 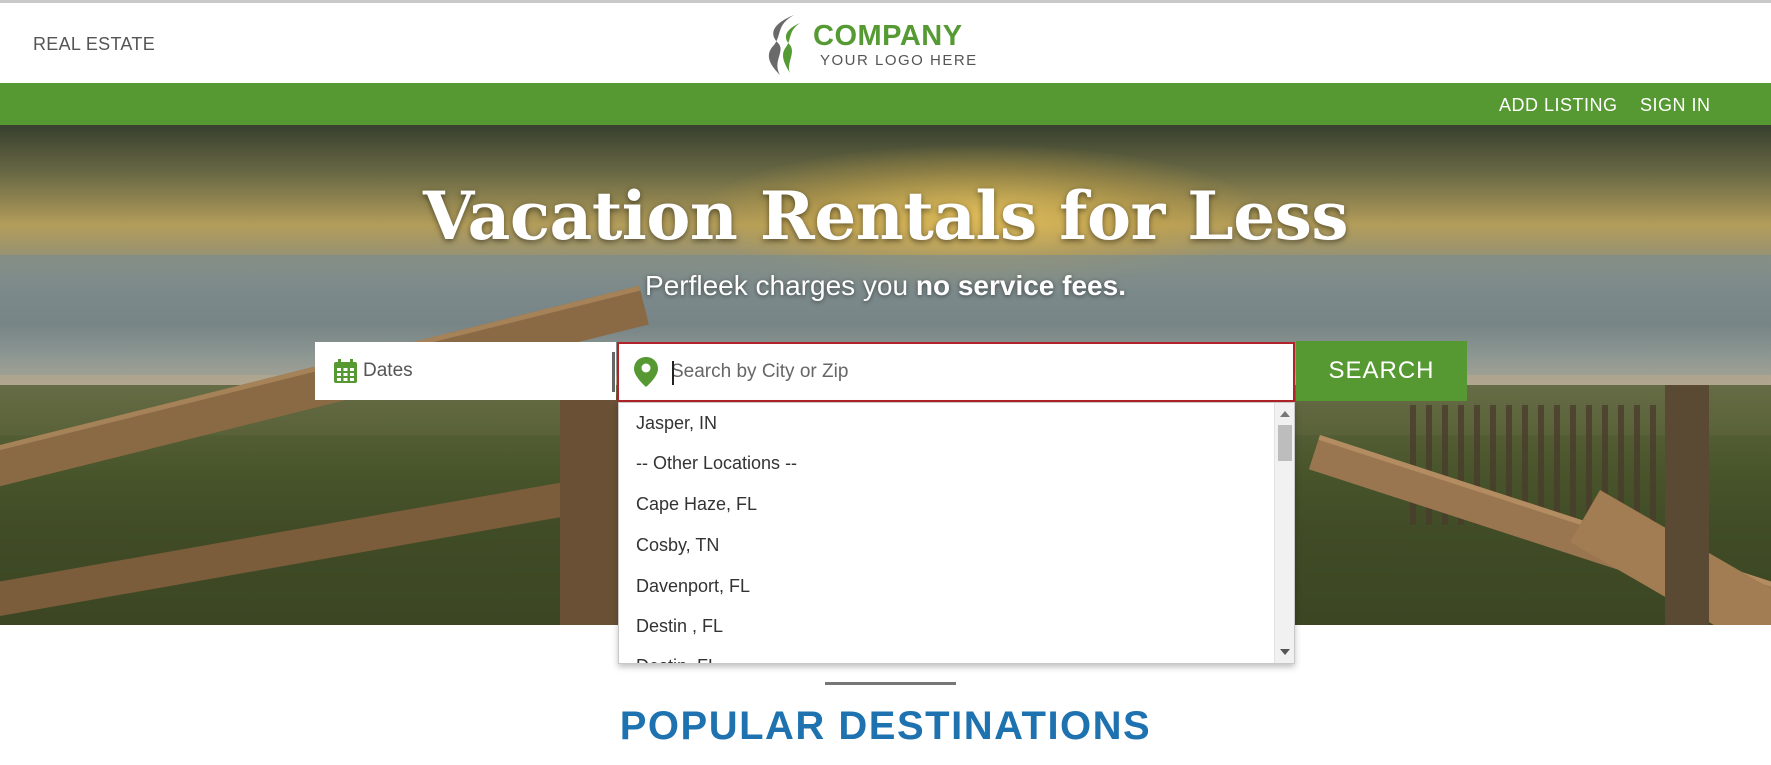 I want to click on suggestion-item: Destin , FL, so click(x=679, y=626).